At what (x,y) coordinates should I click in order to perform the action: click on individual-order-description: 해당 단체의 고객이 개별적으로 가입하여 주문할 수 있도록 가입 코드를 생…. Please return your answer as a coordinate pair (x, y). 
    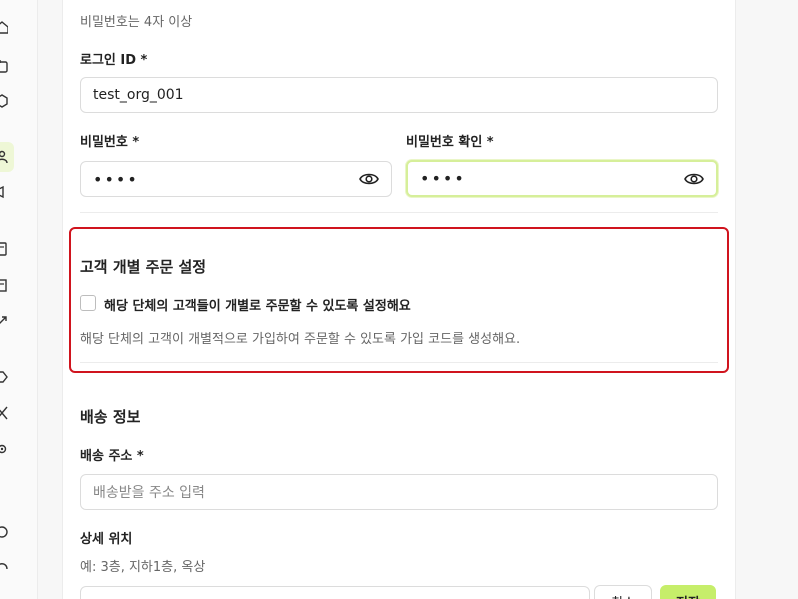
    Looking at the image, I should click on (300, 339).